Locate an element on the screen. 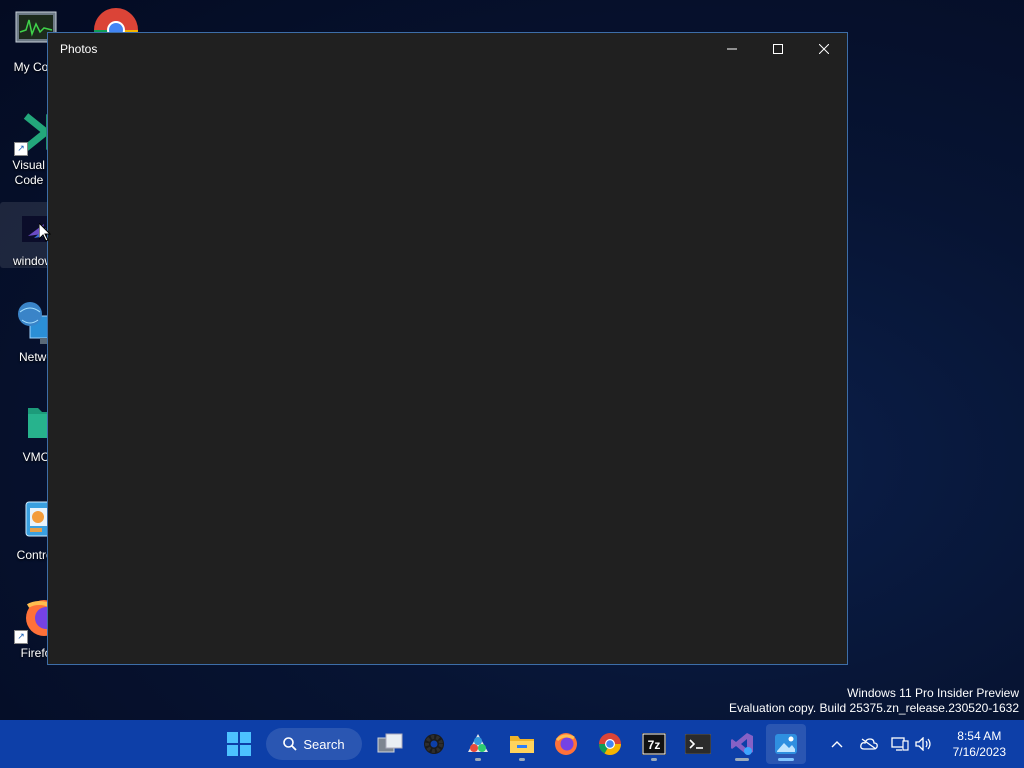 The image size is (1024, 768). file-explorer-icon is located at coordinates (522, 744).